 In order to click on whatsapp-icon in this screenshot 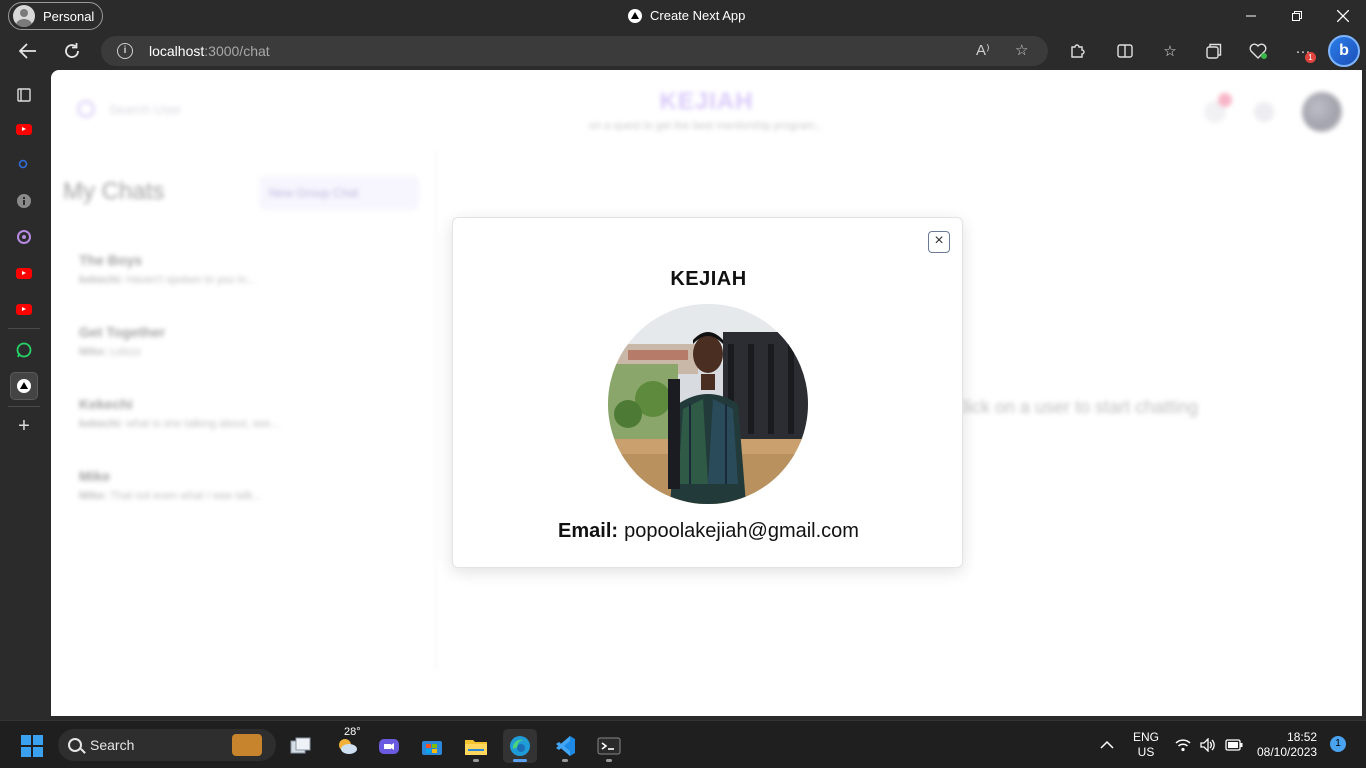, I will do `click(24, 350)`.